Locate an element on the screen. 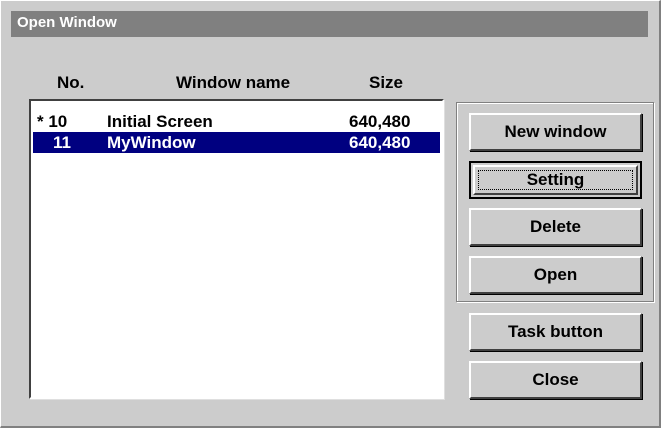  window-title: Open Window is located at coordinates (67, 22).